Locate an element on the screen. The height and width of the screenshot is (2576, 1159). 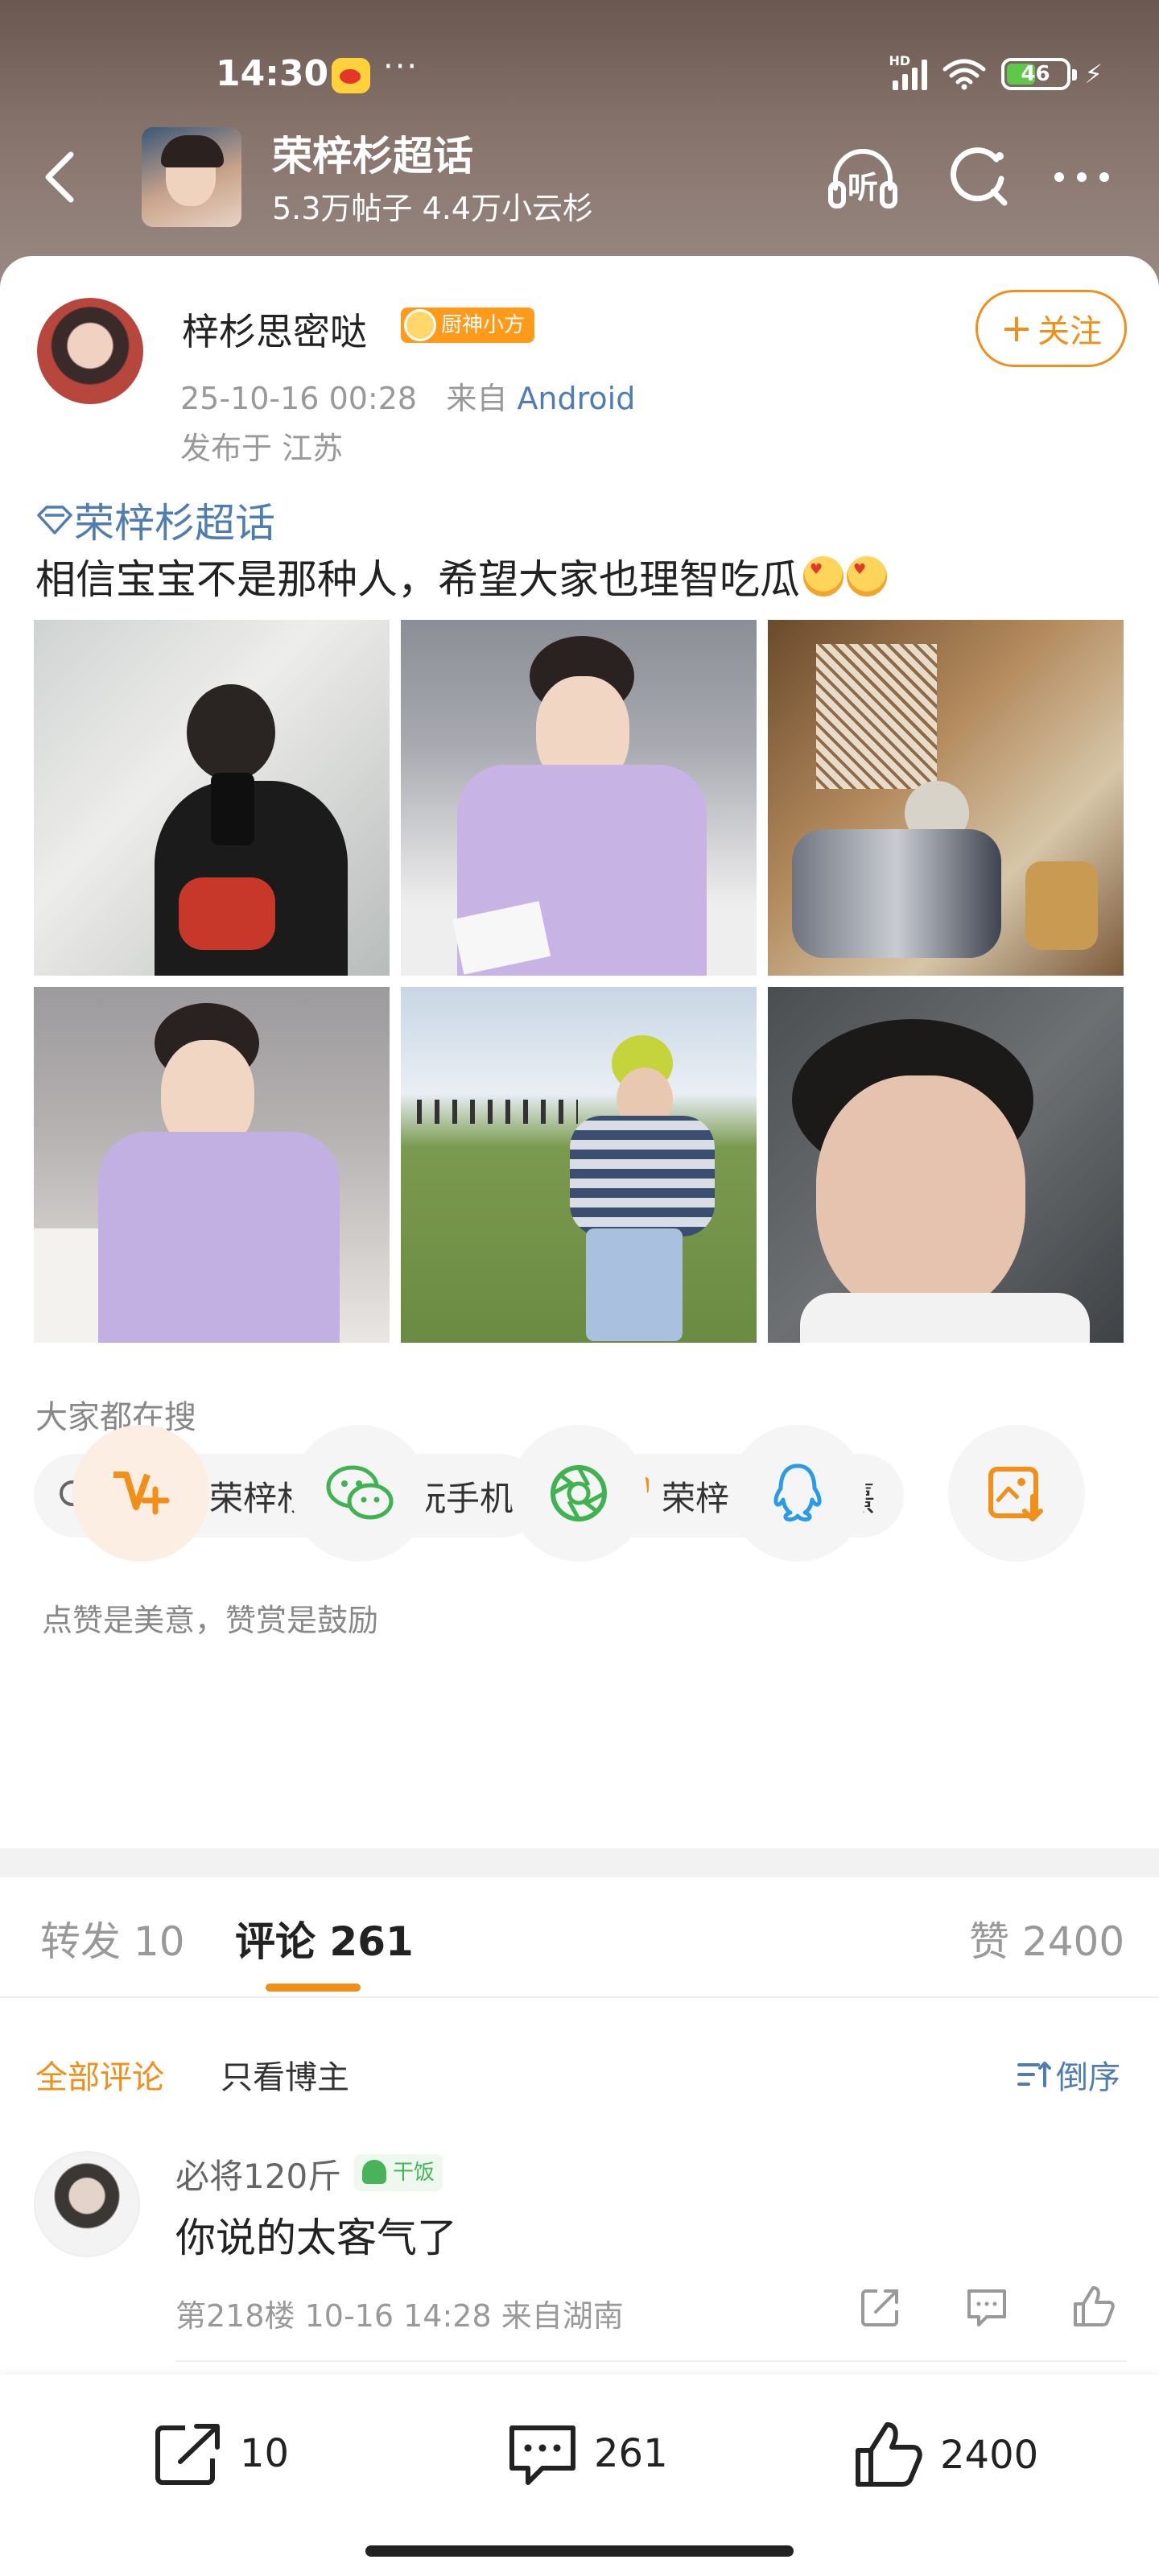
status-indicators: HD 46 ⚡ is located at coordinates (996, 74).